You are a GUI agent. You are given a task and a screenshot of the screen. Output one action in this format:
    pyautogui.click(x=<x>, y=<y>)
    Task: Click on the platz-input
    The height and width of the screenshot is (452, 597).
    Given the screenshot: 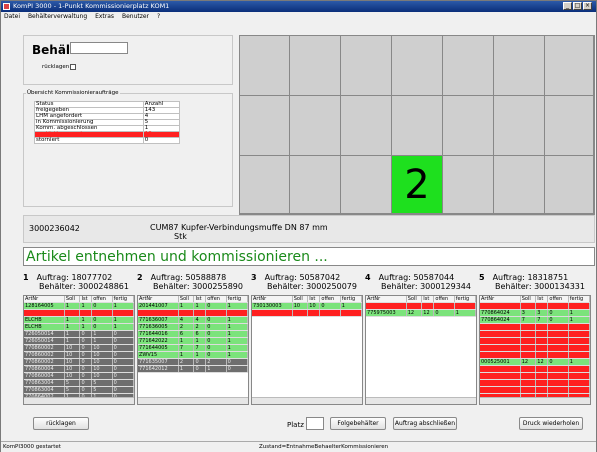 What is the action you would take?
    pyautogui.click(x=315, y=423)
    